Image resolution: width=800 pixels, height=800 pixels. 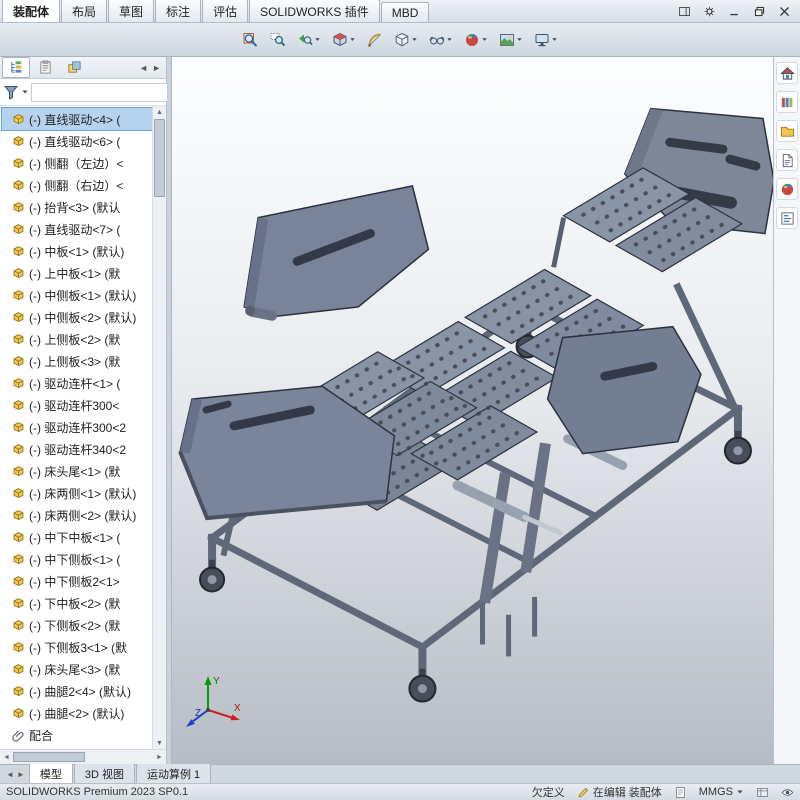 I want to click on section-view-button, so click(x=344, y=40).